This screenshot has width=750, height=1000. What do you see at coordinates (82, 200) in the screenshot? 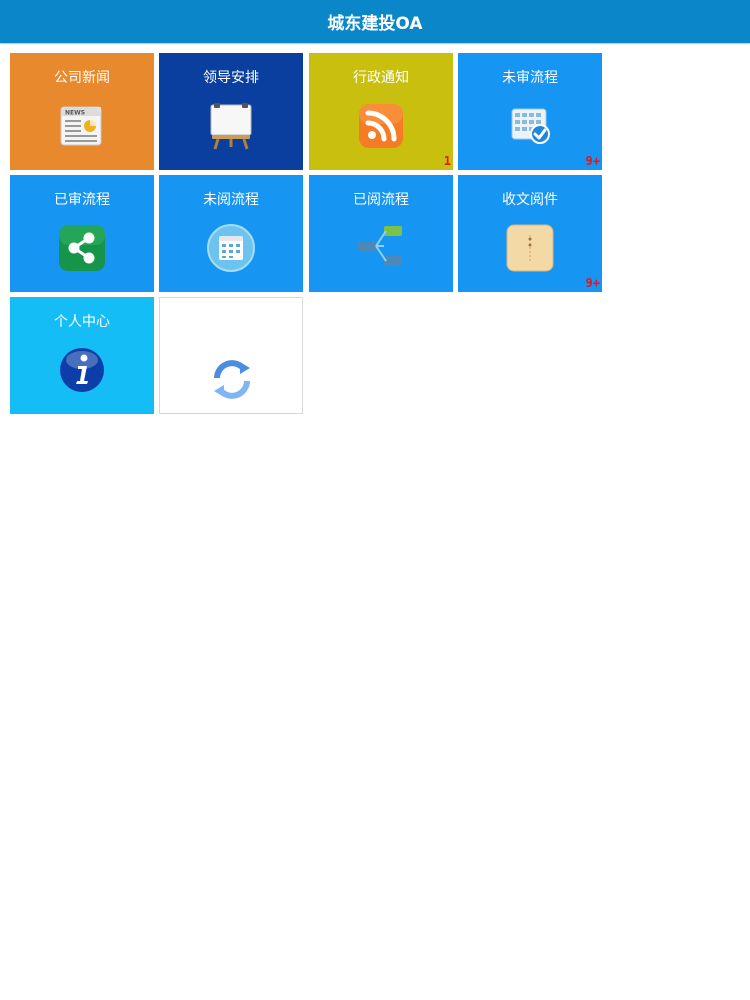
I see `tile-label: 已审流程` at bounding box center [82, 200].